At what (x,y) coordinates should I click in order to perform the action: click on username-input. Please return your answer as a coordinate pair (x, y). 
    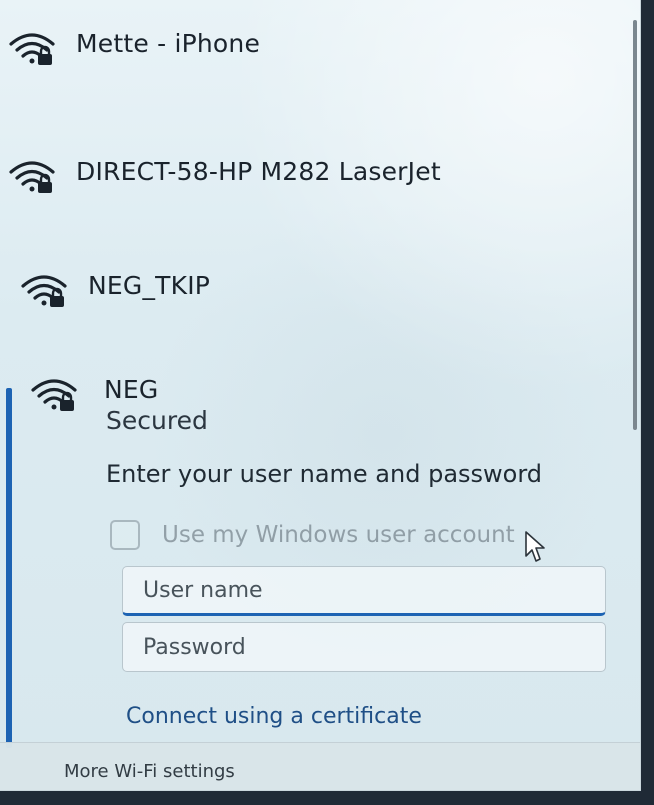
    Looking at the image, I should click on (364, 591).